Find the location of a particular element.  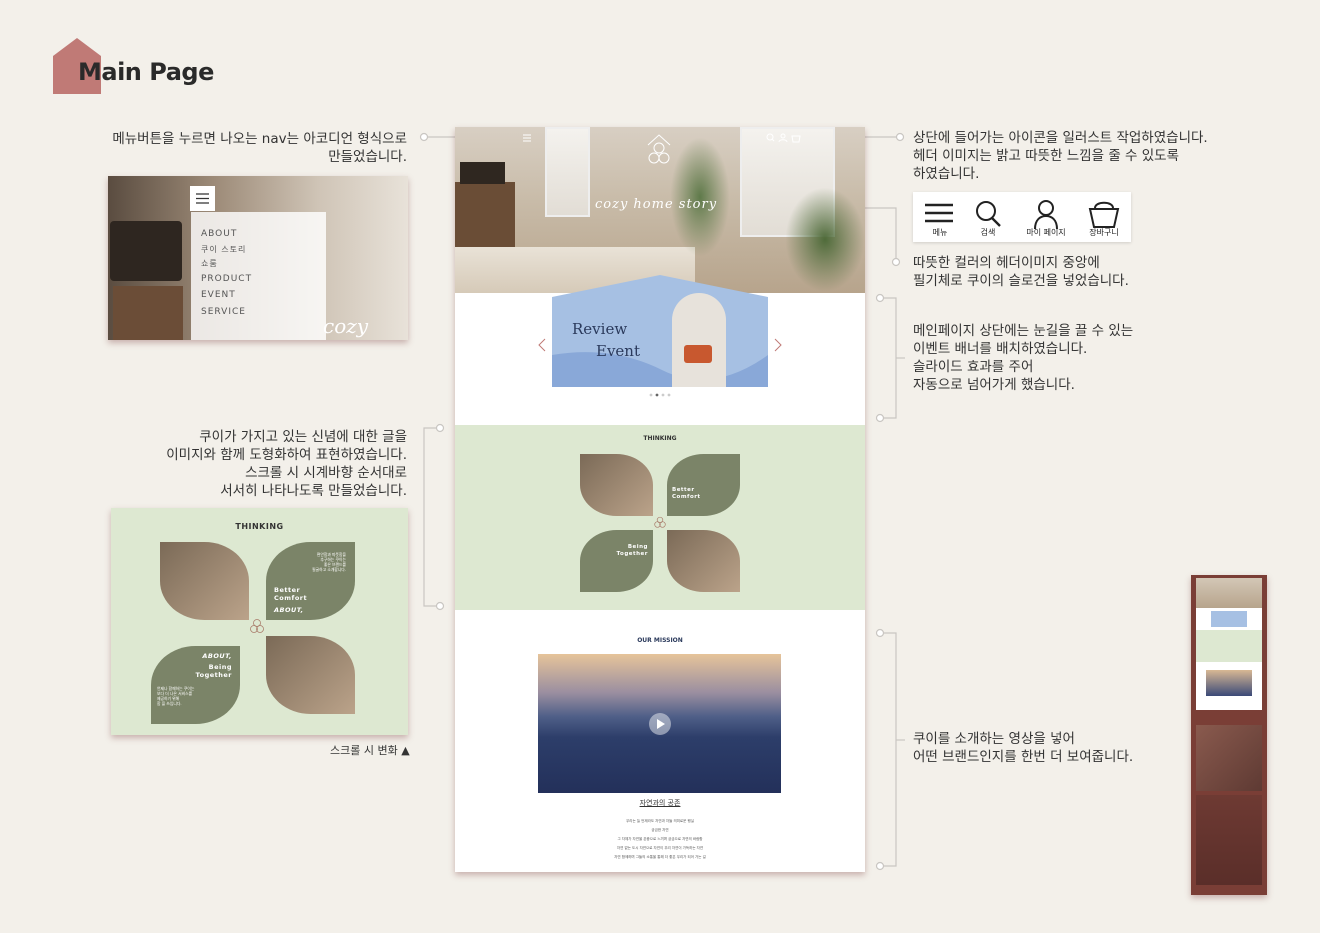

chevron-left-icon is located at coordinates (542, 345).